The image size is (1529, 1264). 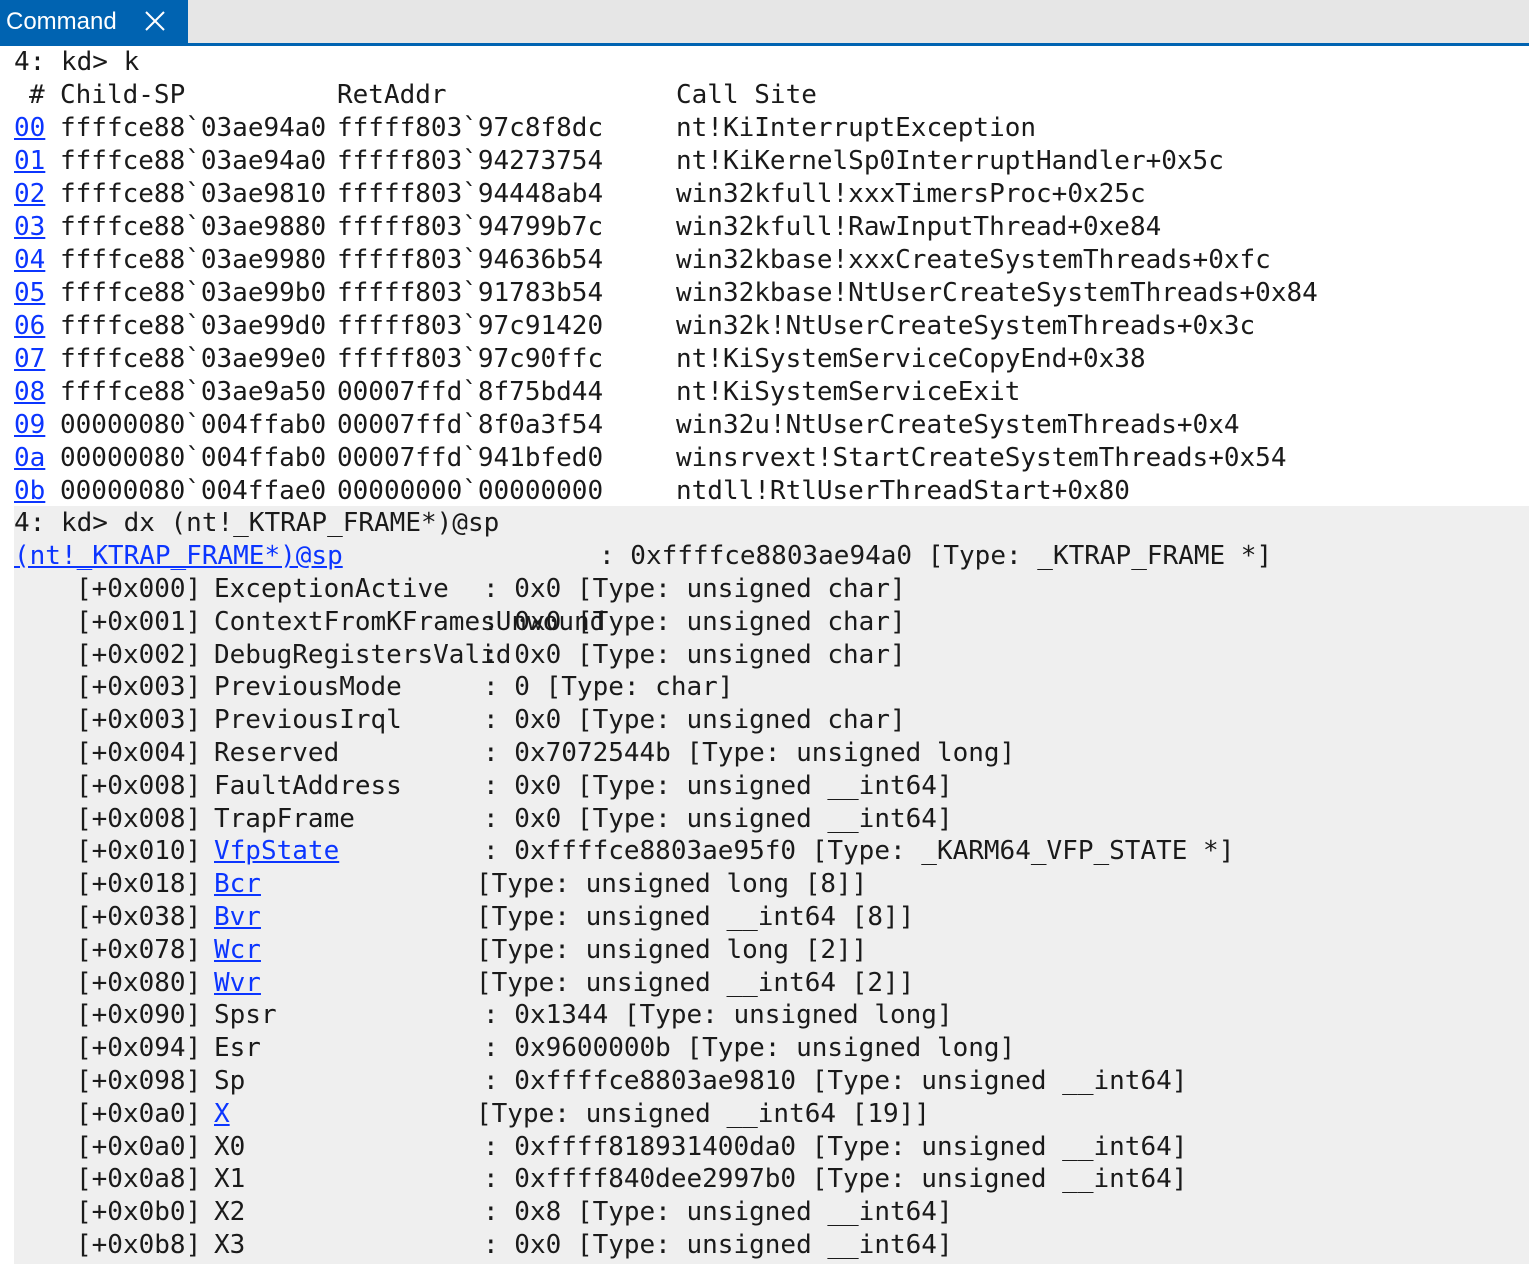 I want to click on frame-call-site: win32u!NtUserCreateSystemThreads+0x4, so click(x=958, y=425).